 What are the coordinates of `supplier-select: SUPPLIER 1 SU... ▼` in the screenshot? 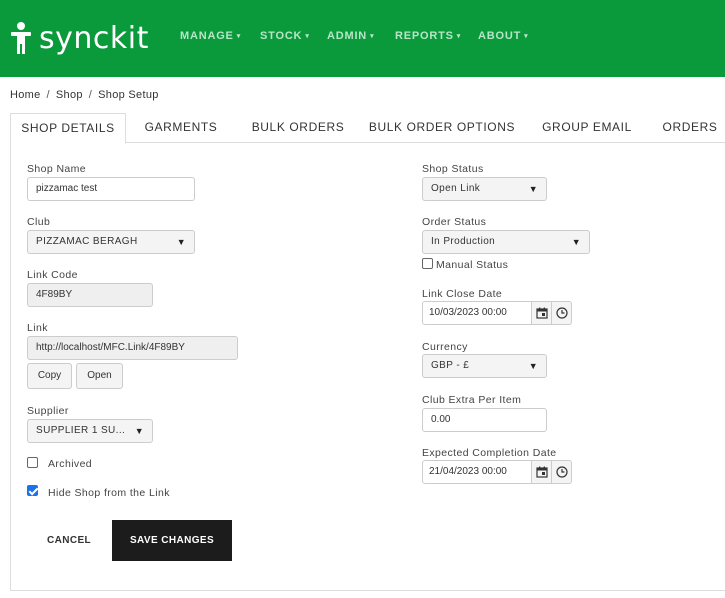 It's located at (90, 431).